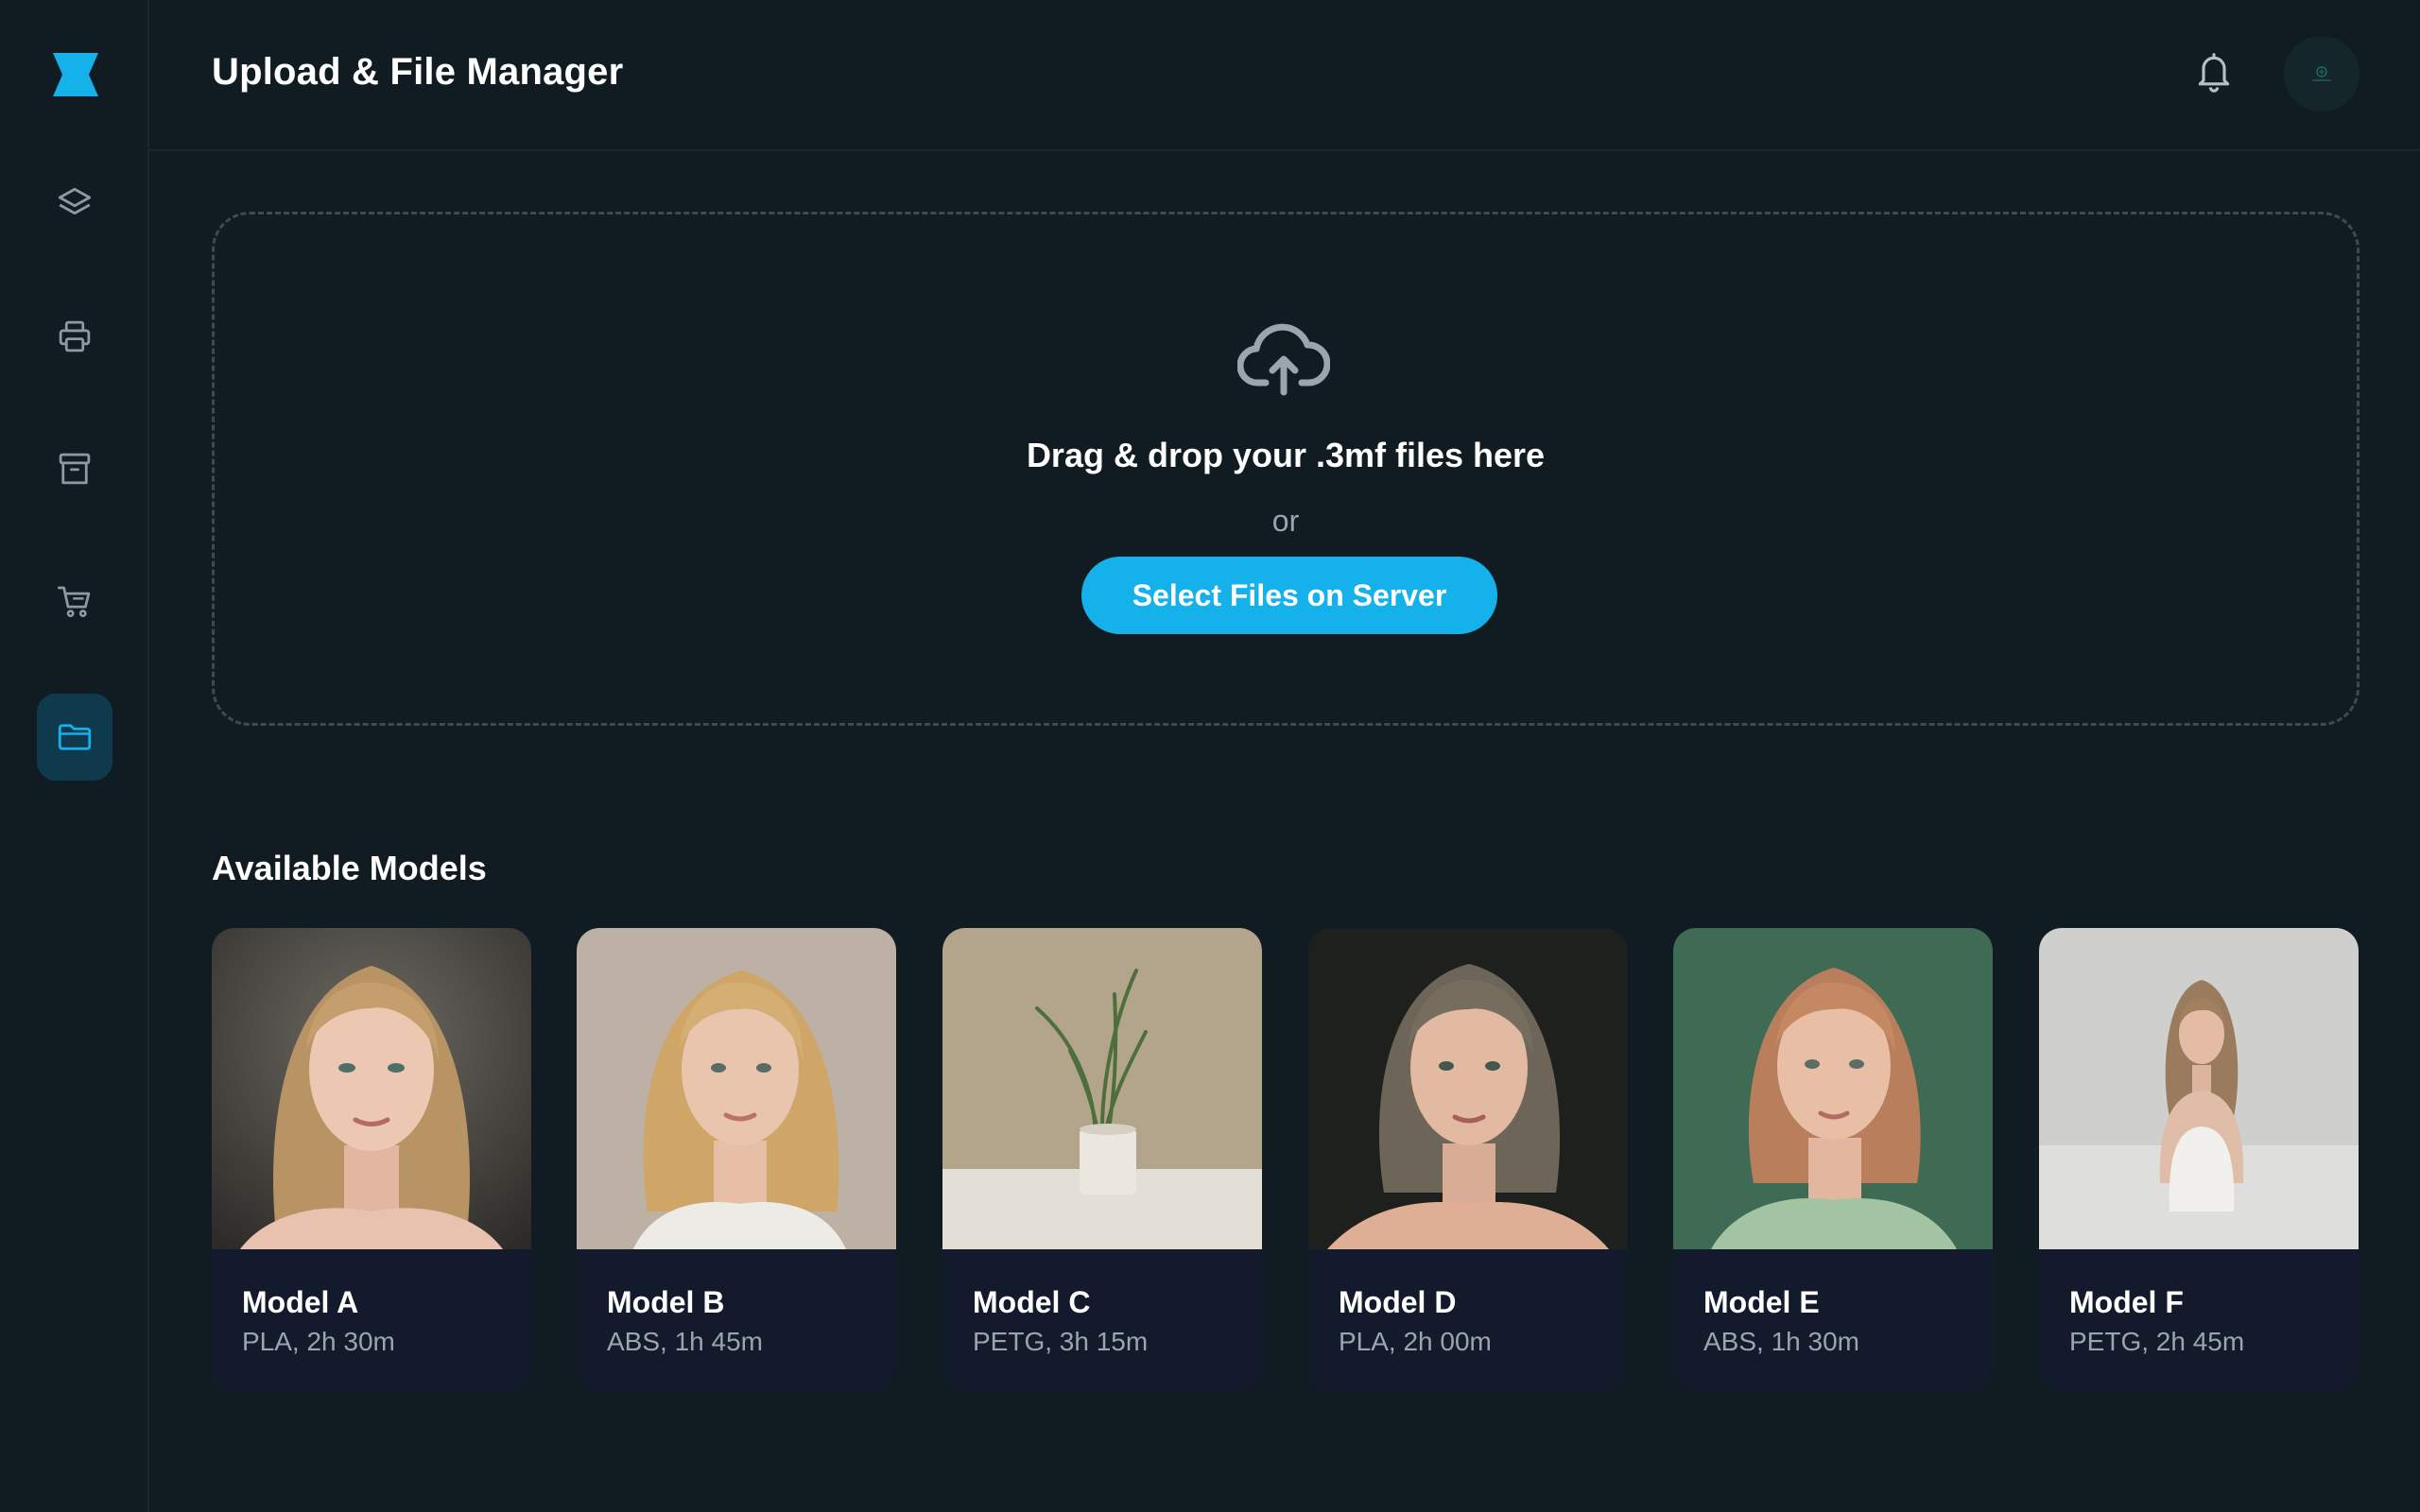  I want to click on sidebar-item-printers, so click(74, 336).